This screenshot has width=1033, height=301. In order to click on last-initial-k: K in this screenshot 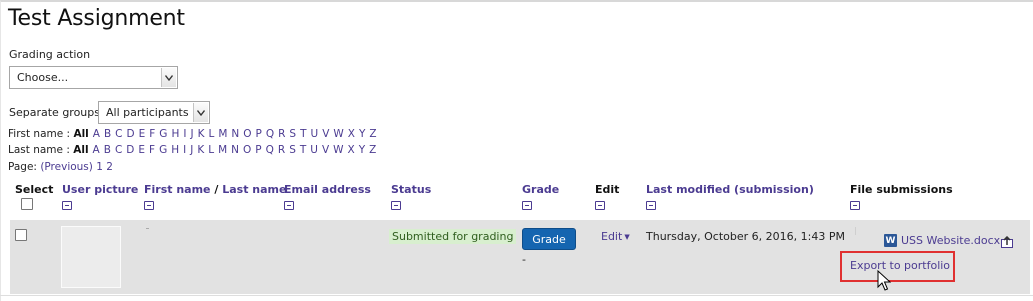, I will do `click(200, 150)`.